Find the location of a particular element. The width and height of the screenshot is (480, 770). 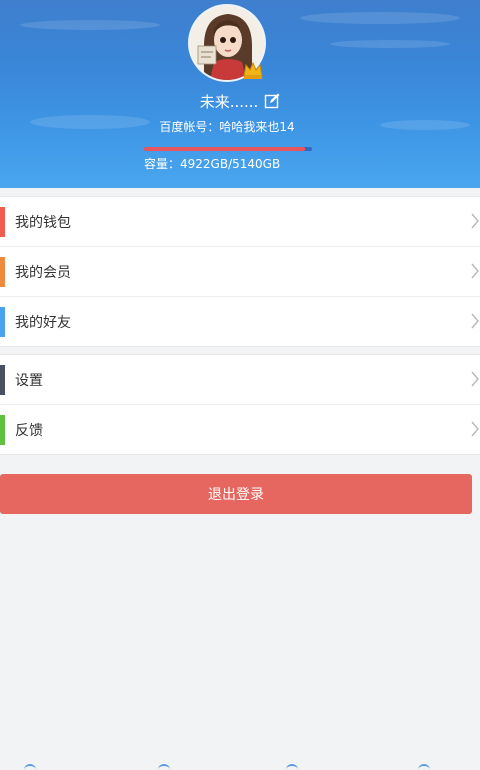

bottom-tab-bar is located at coordinates (240, 765).